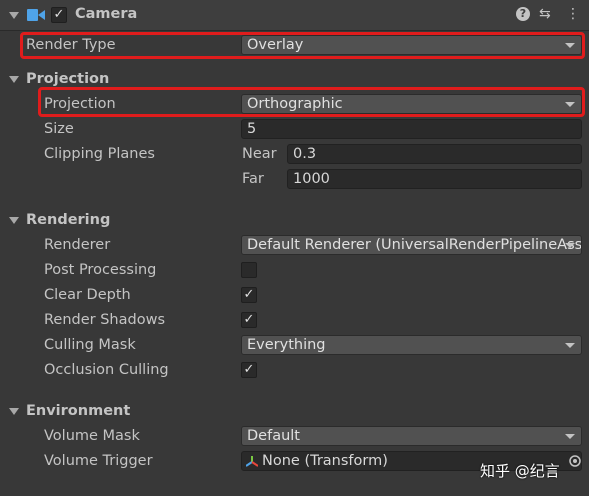 Image resolution: width=589 pixels, height=496 pixels. I want to click on volume-trigger-label: Volume Trigger, so click(98, 461).